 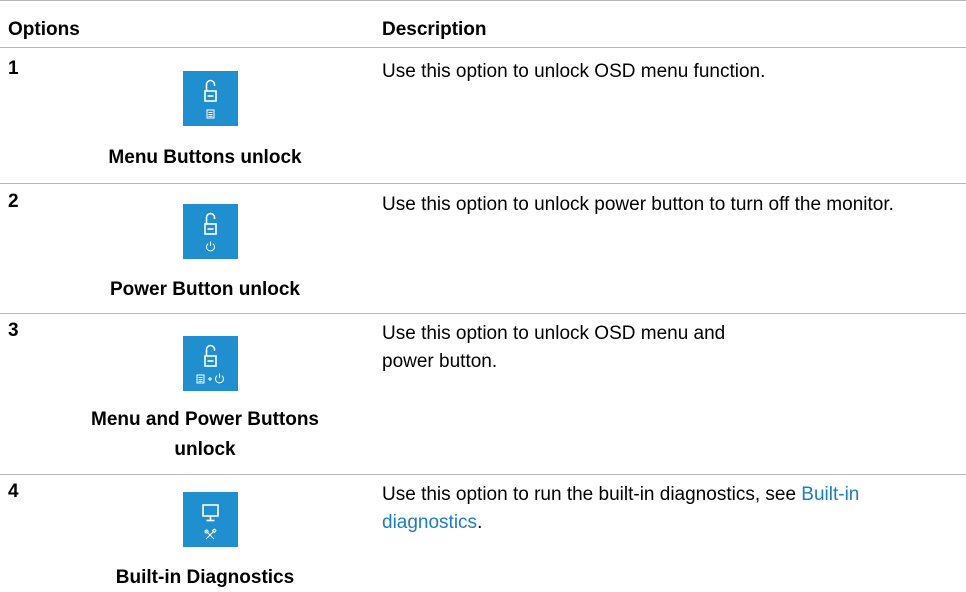 What do you see at coordinates (210, 363) in the screenshot?
I see `lock-open-menu-power-icon` at bounding box center [210, 363].